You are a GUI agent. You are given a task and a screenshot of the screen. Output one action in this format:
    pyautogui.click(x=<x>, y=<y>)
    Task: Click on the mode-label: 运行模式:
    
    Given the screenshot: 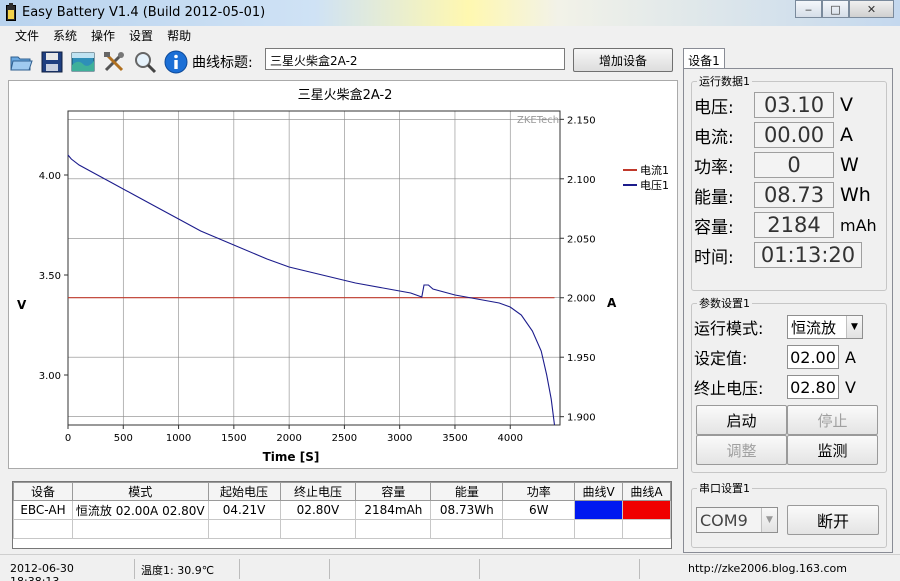 What is the action you would take?
    pyautogui.click(x=729, y=328)
    